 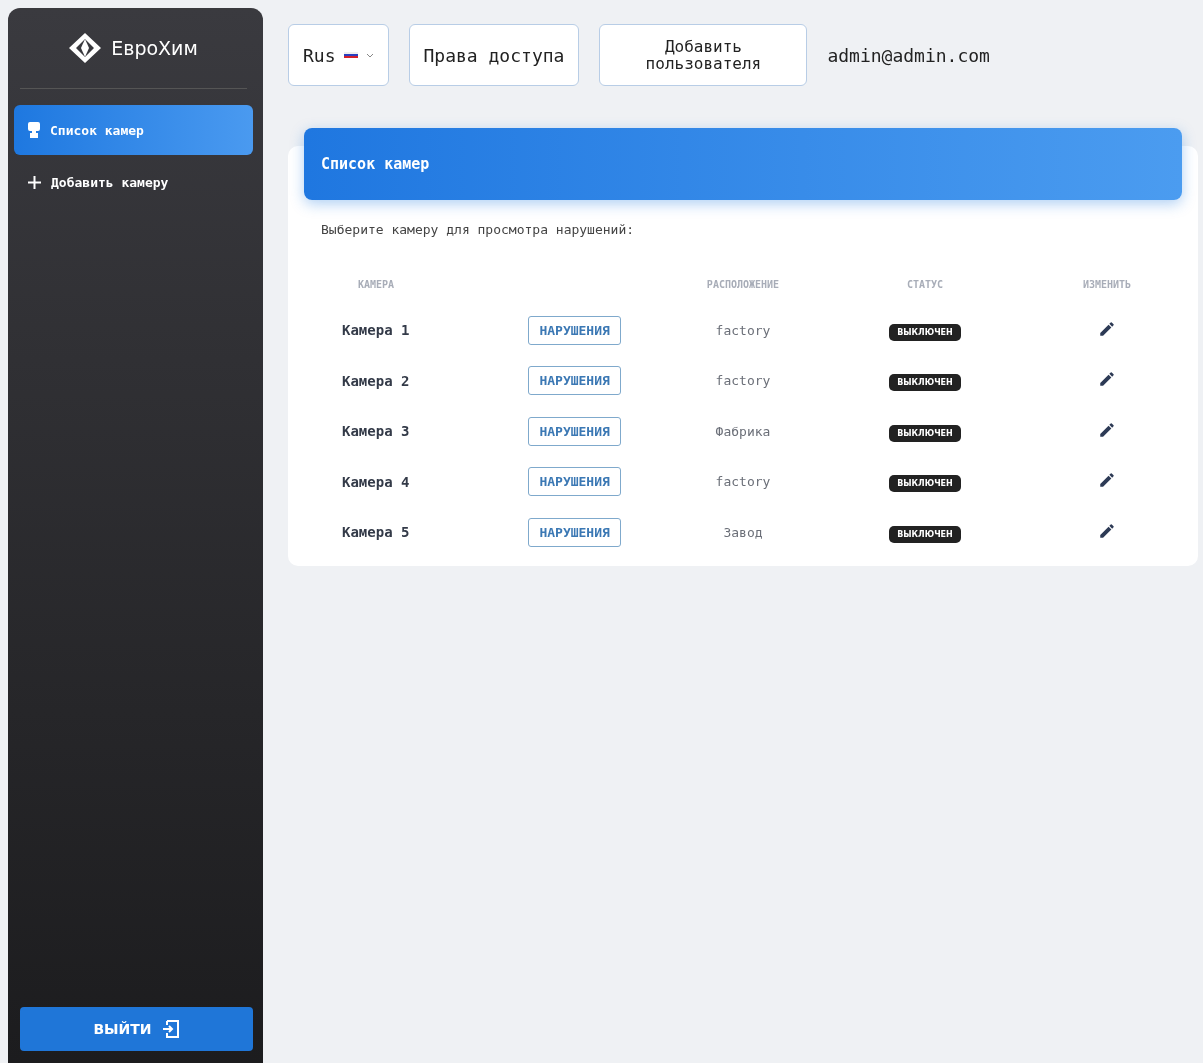 I want to click on language-select: Rus, so click(x=338, y=55).